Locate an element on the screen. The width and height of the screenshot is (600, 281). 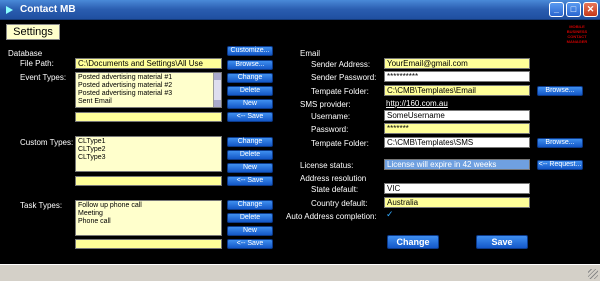
auto-address-checkbox: ✓ is located at coordinates (390, 214).